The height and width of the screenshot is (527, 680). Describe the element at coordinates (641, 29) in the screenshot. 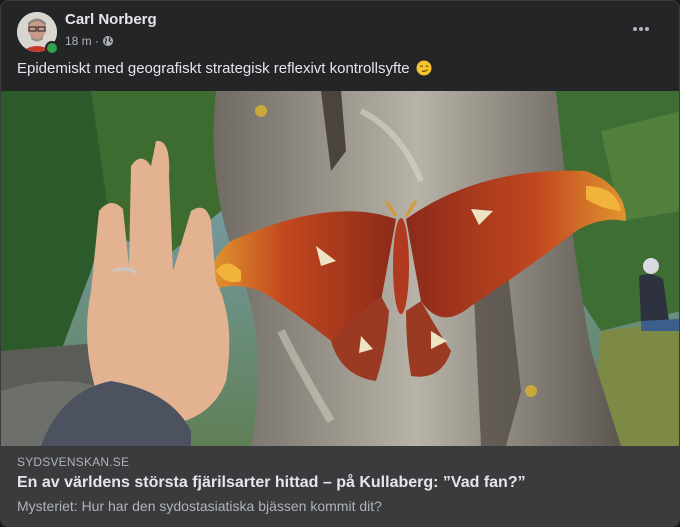

I see `more-options-icon` at that location.